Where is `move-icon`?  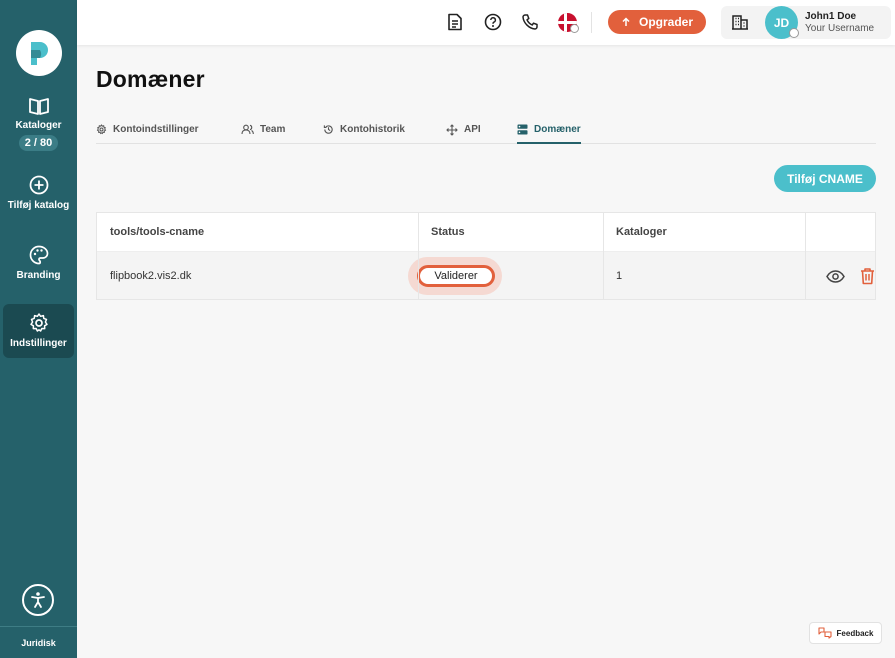
move-icon is located at coordinates (452, 130).